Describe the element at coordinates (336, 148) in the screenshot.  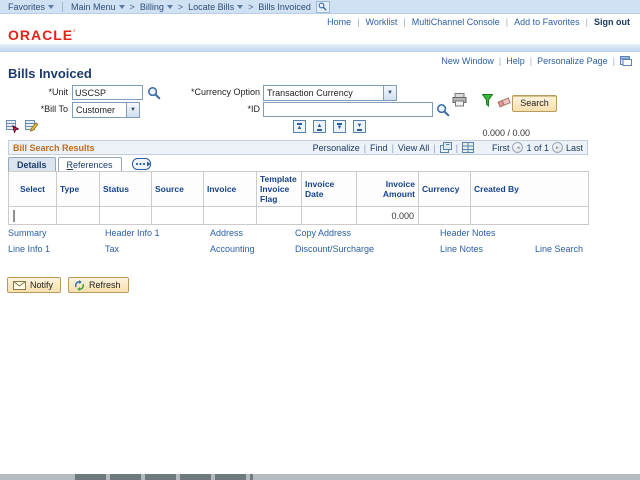
I see `personalize-link: Personalize` at that location.